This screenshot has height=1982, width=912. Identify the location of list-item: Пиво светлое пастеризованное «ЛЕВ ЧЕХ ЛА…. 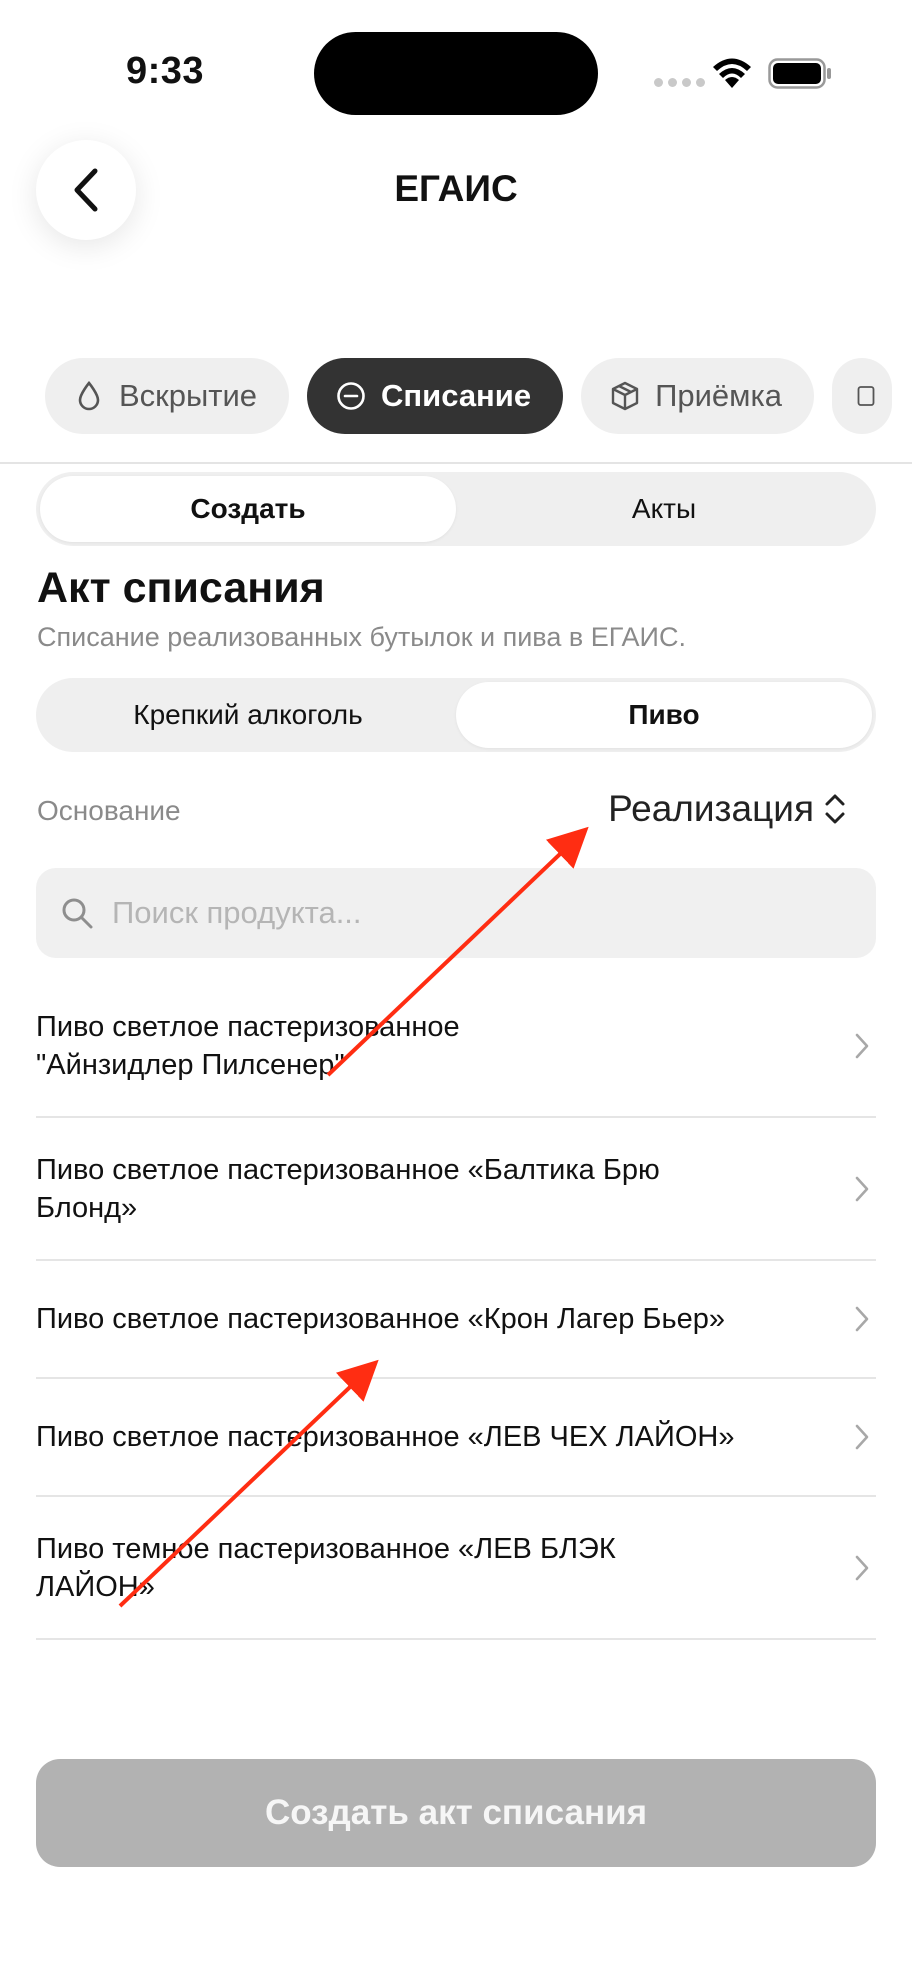
(456, 1438).